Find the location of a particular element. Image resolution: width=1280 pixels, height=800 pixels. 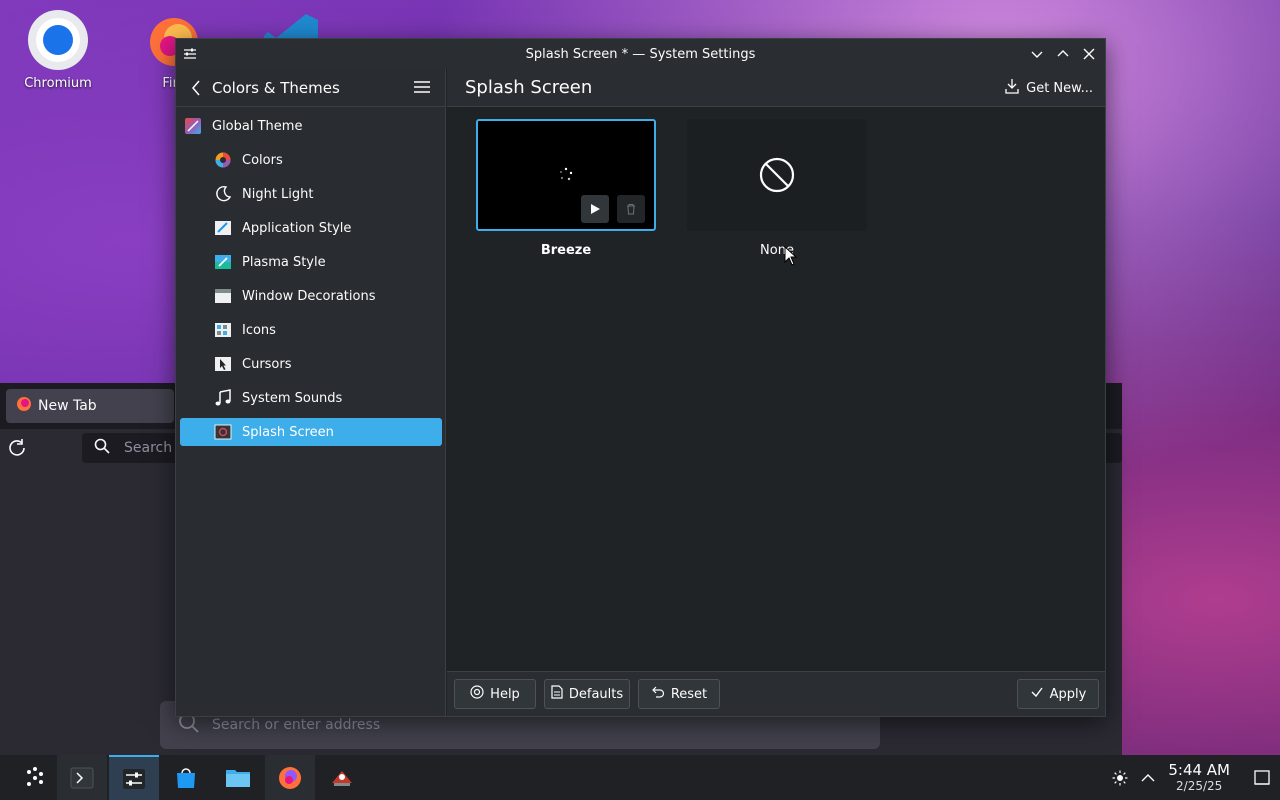

taskbar-firefox is located at coordinates (290, 777).